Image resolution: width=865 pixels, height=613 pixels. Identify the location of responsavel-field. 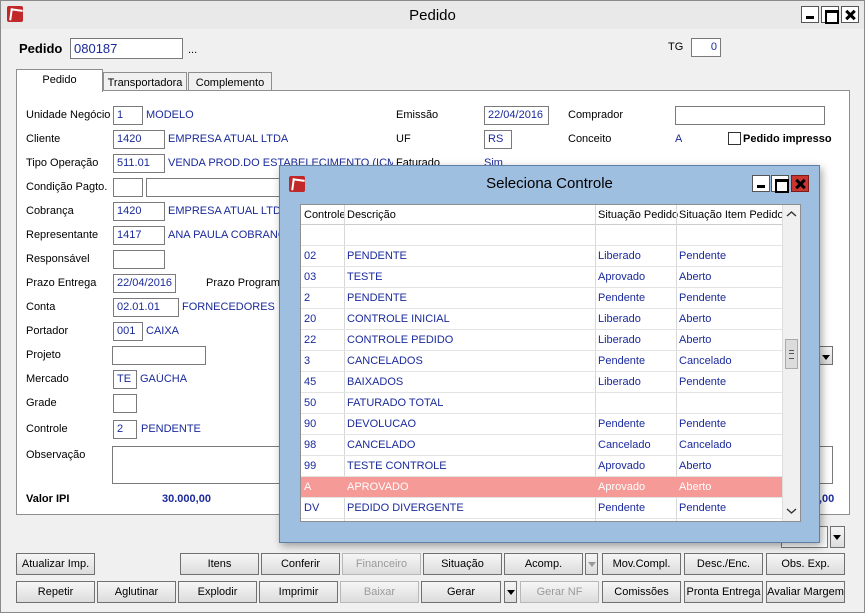
(139, 259).